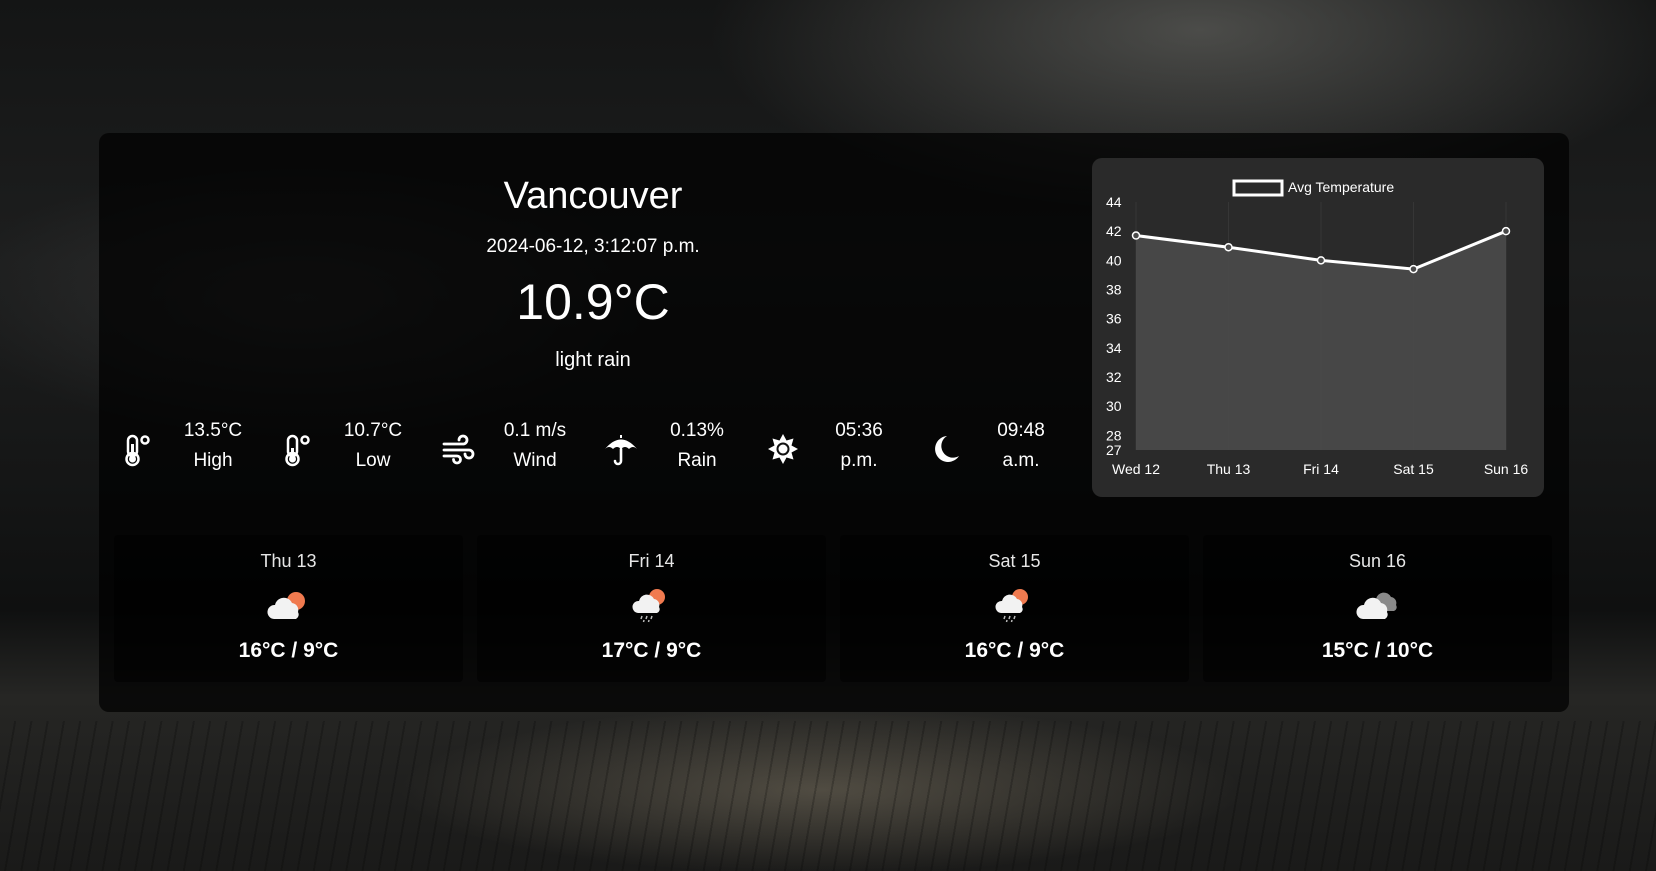 This screenshot has width=1656, height=871. What do you see at coordinates (697, 460) in the screenshot?
I see `stat-label: Rain` at bounding box center [697, 460].